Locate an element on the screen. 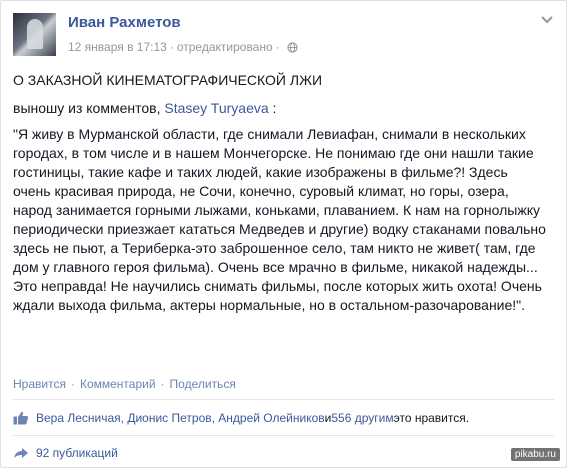  avatar-figure is located at coordinates (35, 34).